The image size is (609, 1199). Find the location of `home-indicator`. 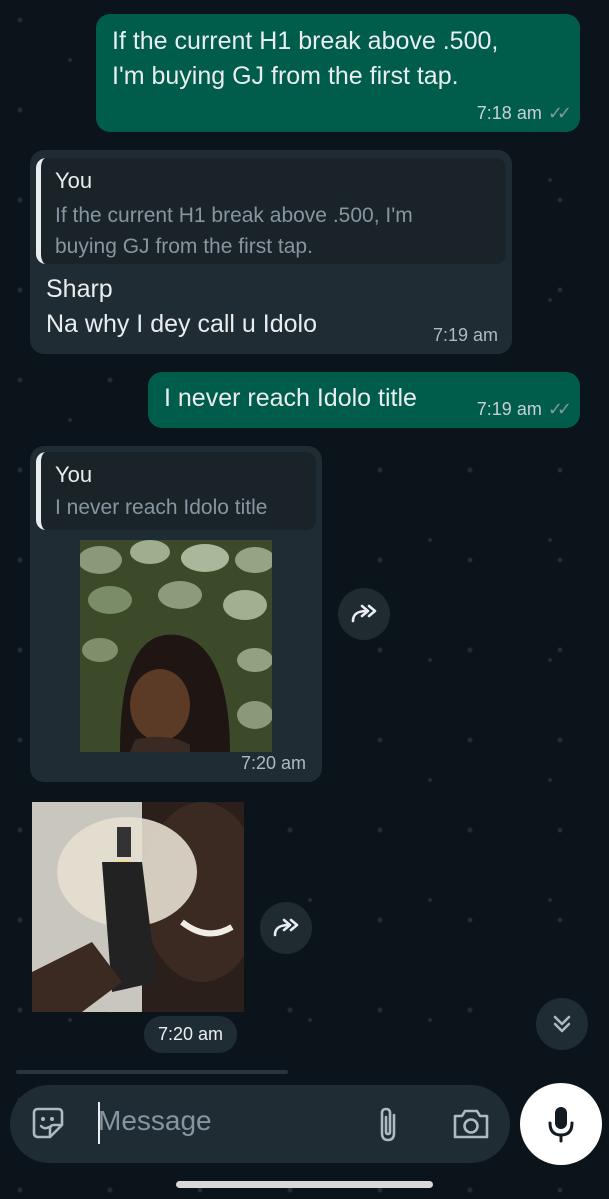

home-indicator is located at coordinates (304, 1184).